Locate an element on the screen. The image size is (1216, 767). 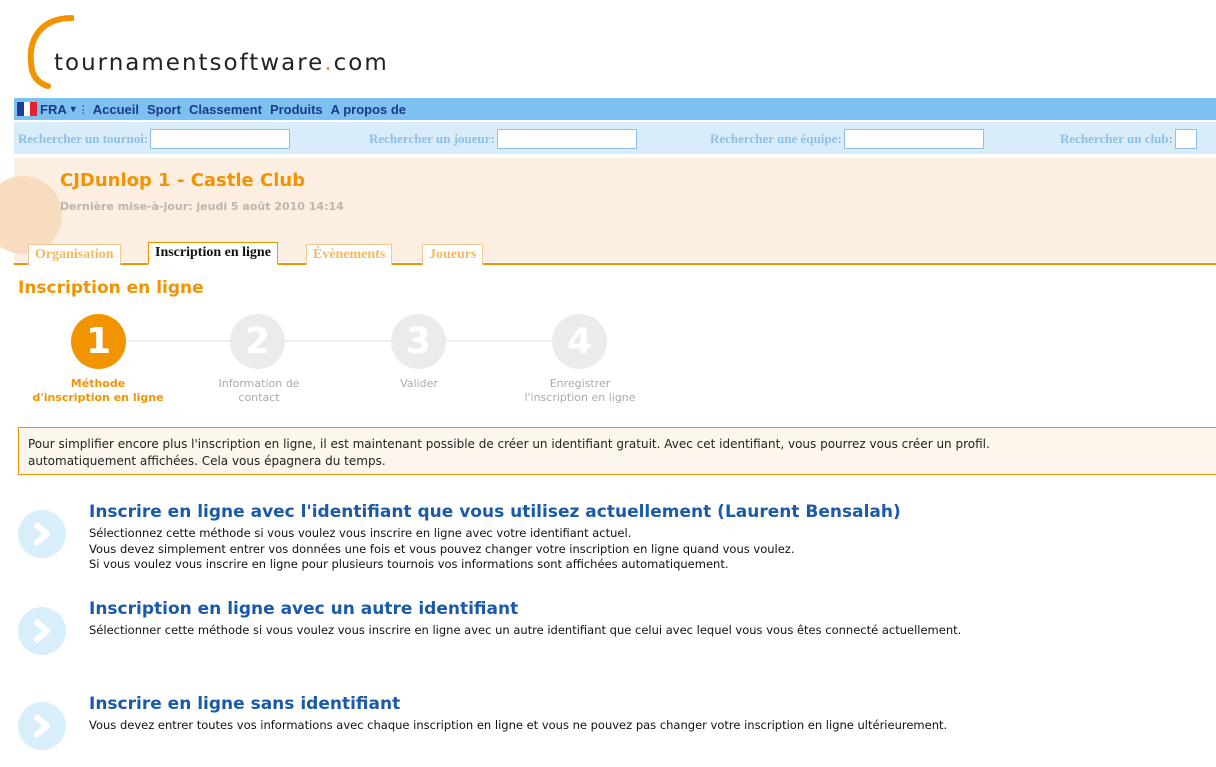
step-2-label: Information de contact is located at coordinates (259, 391).